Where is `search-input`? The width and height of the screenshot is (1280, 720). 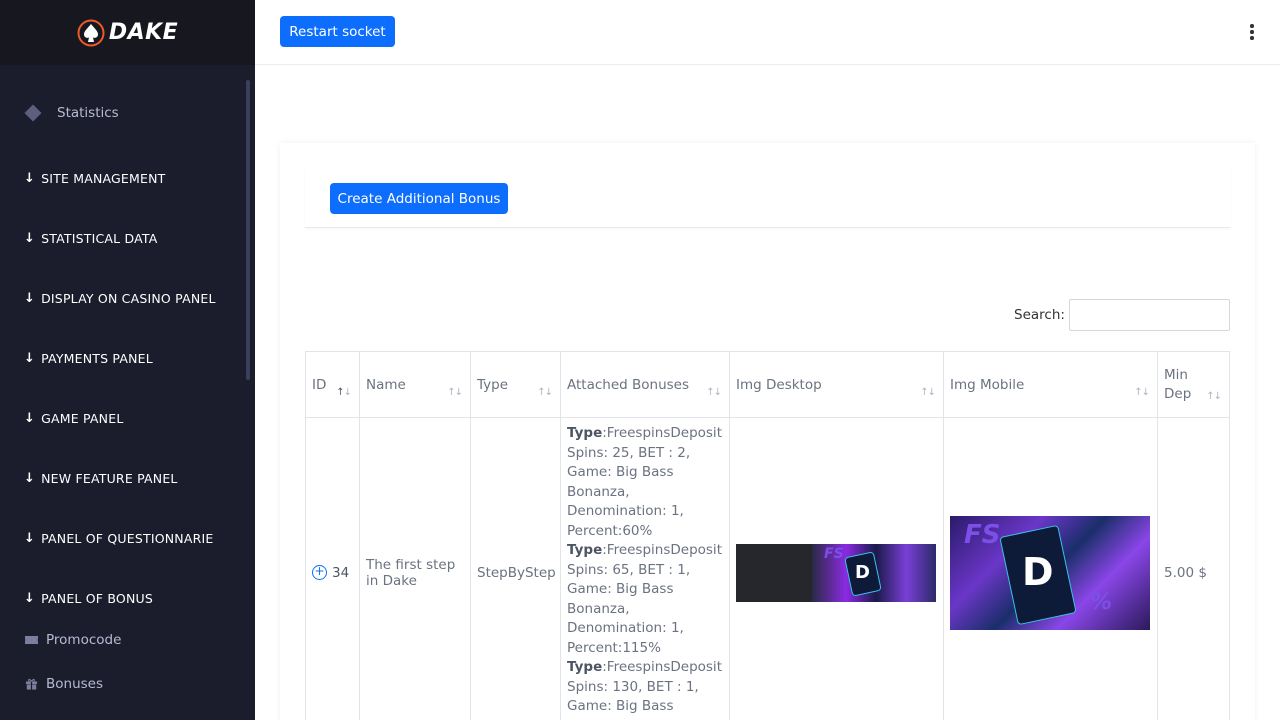 search-input is located at coordinates (1149, 315).